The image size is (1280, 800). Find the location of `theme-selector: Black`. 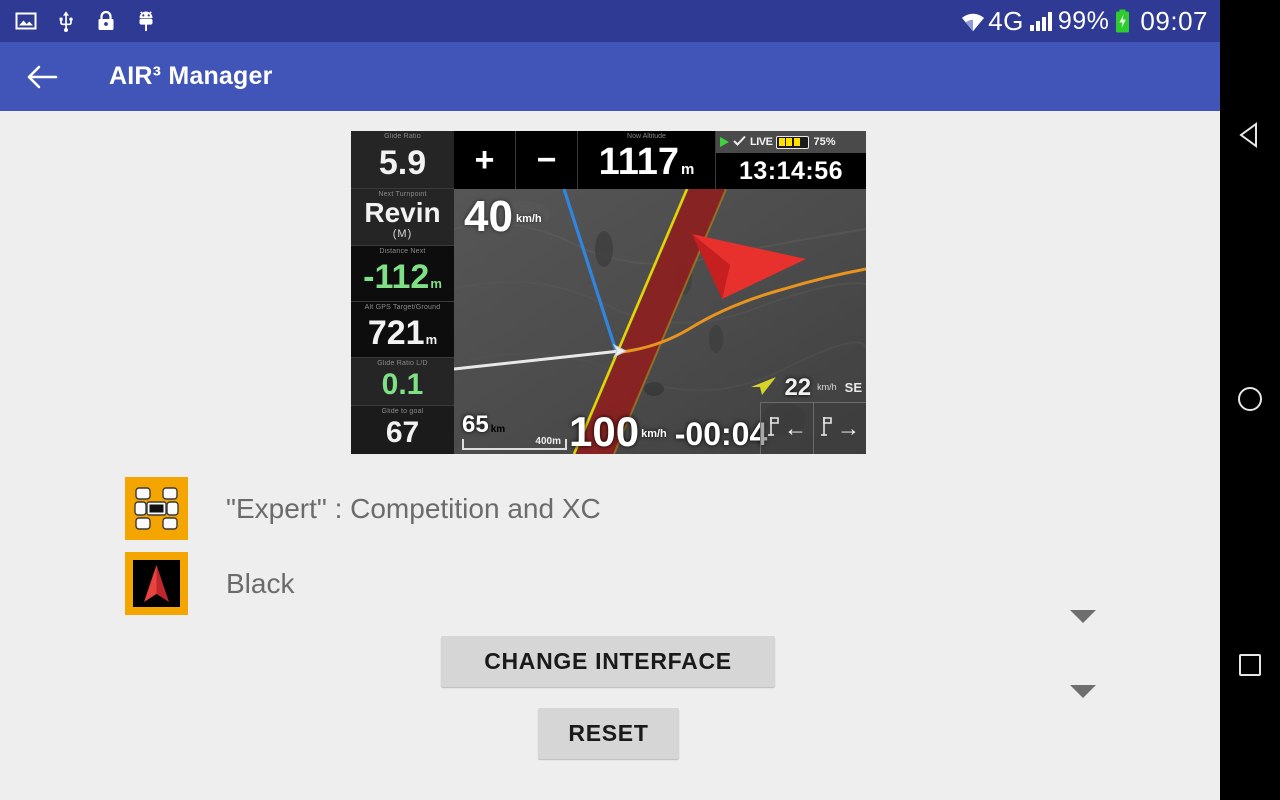

theme-selector: Black is located at coordinates (209, 583).